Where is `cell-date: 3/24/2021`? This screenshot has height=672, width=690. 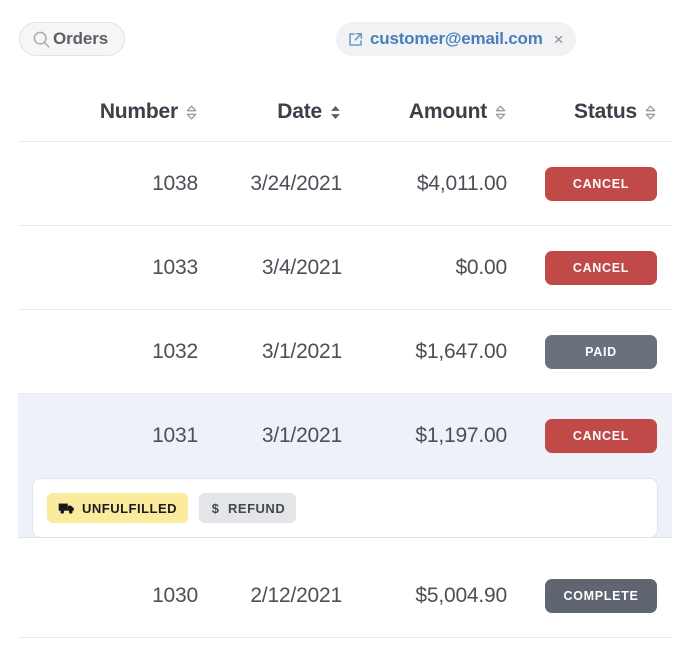 cell-date: 3/24/2021 is located at coordinates (296, 183).